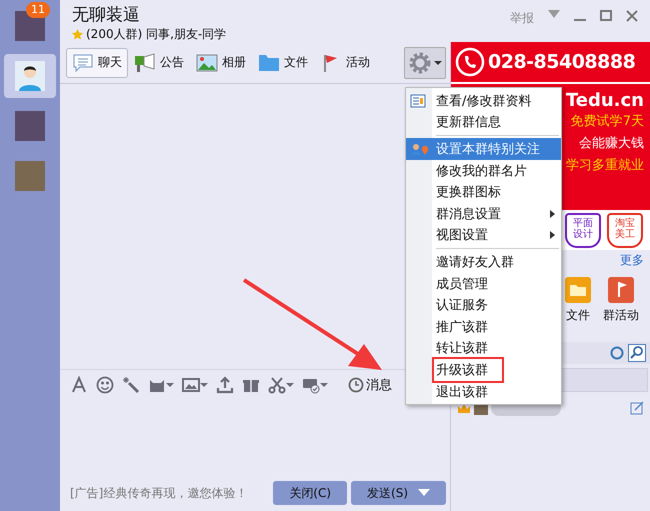 The width and height of the screenshot is (650, 511). I want to click on ad-slogan: 会能赚大钱, so click(611, 144).